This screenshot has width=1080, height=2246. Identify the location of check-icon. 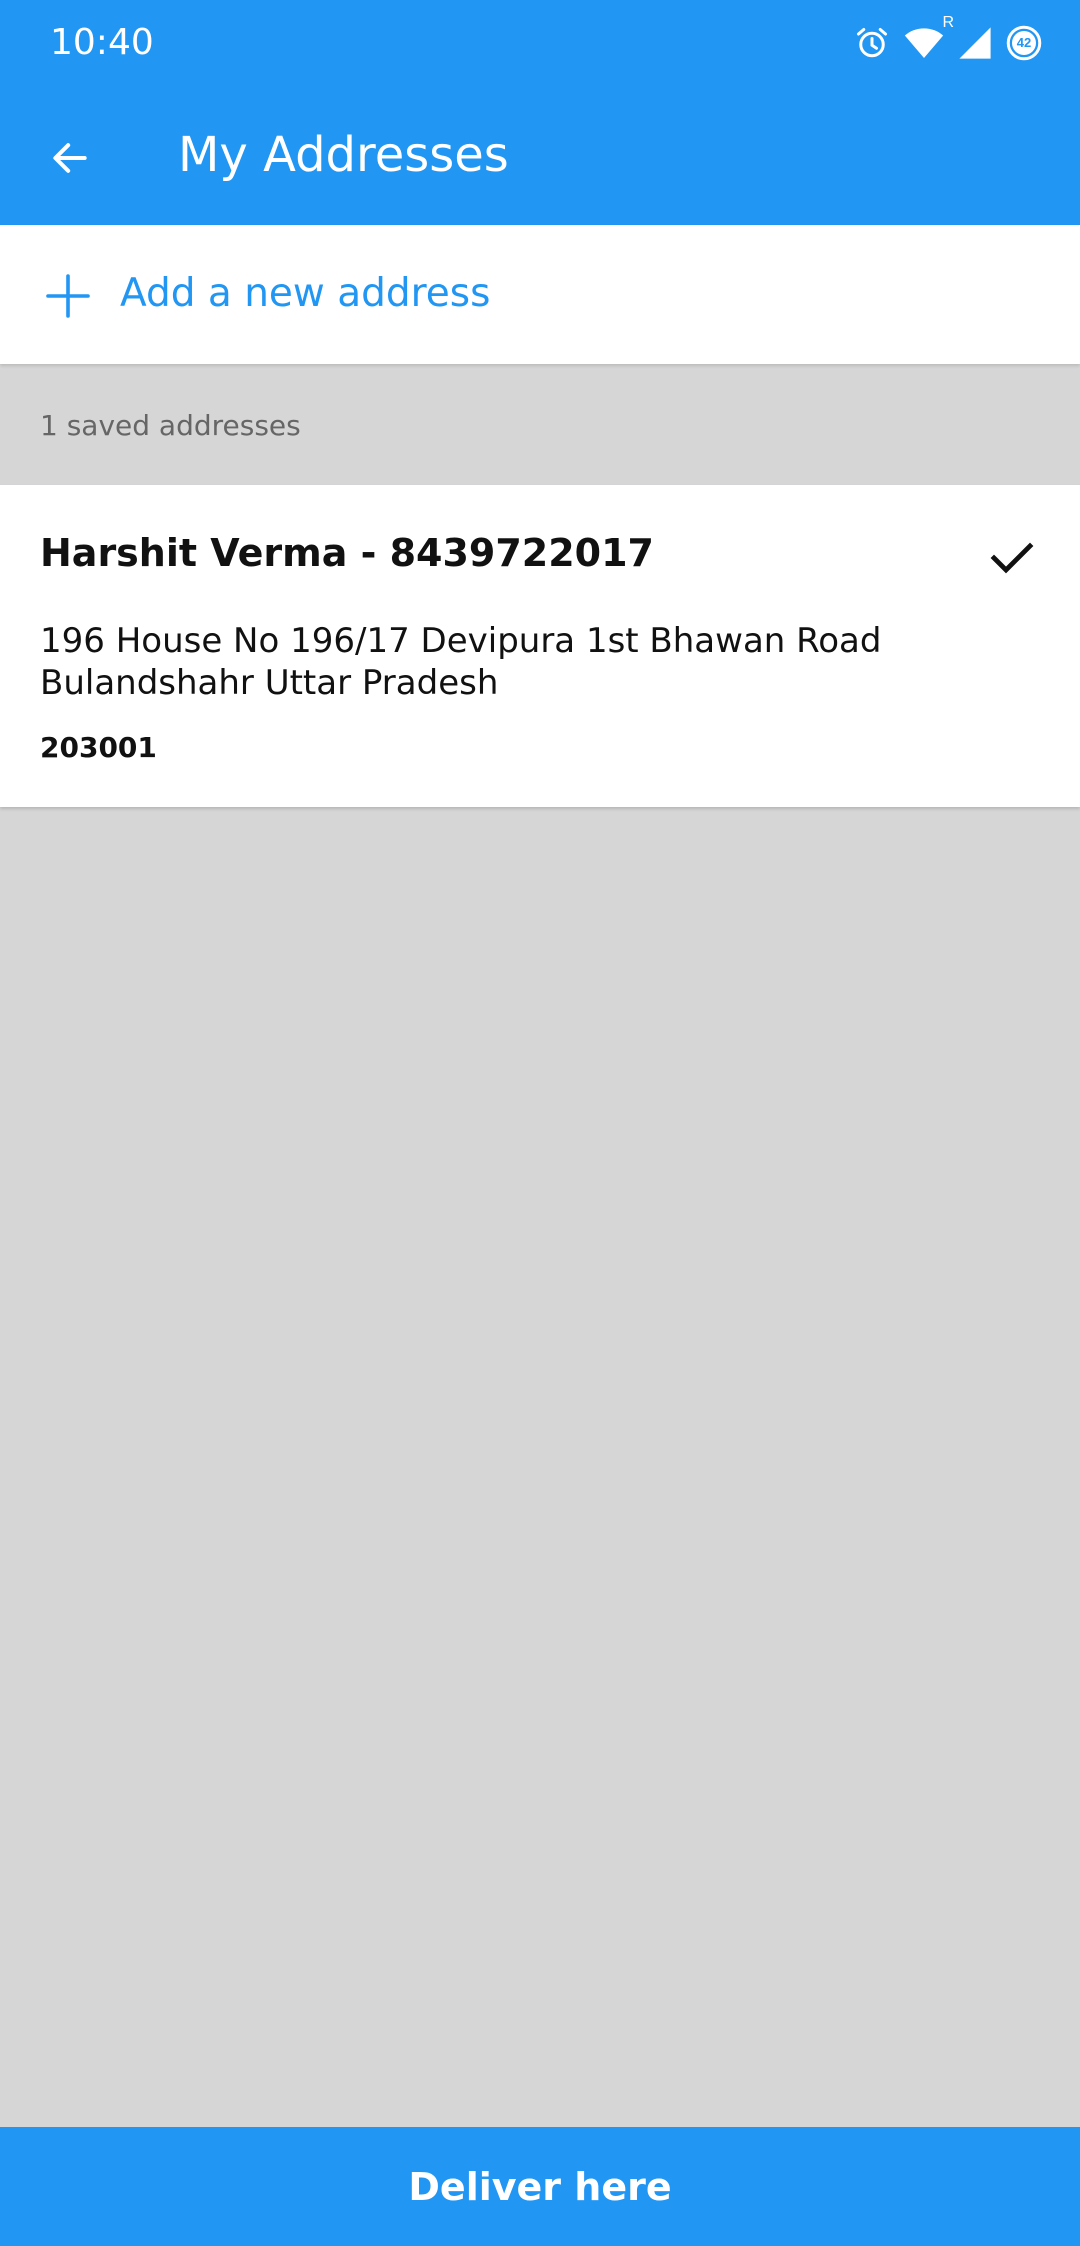
(1012, 557).